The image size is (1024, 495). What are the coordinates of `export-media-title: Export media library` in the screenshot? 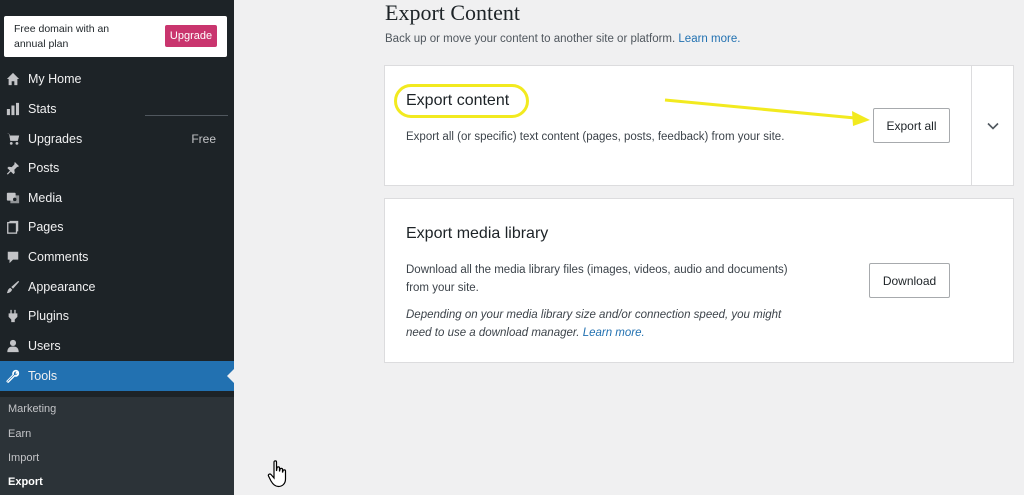 It's located at (477, 233).